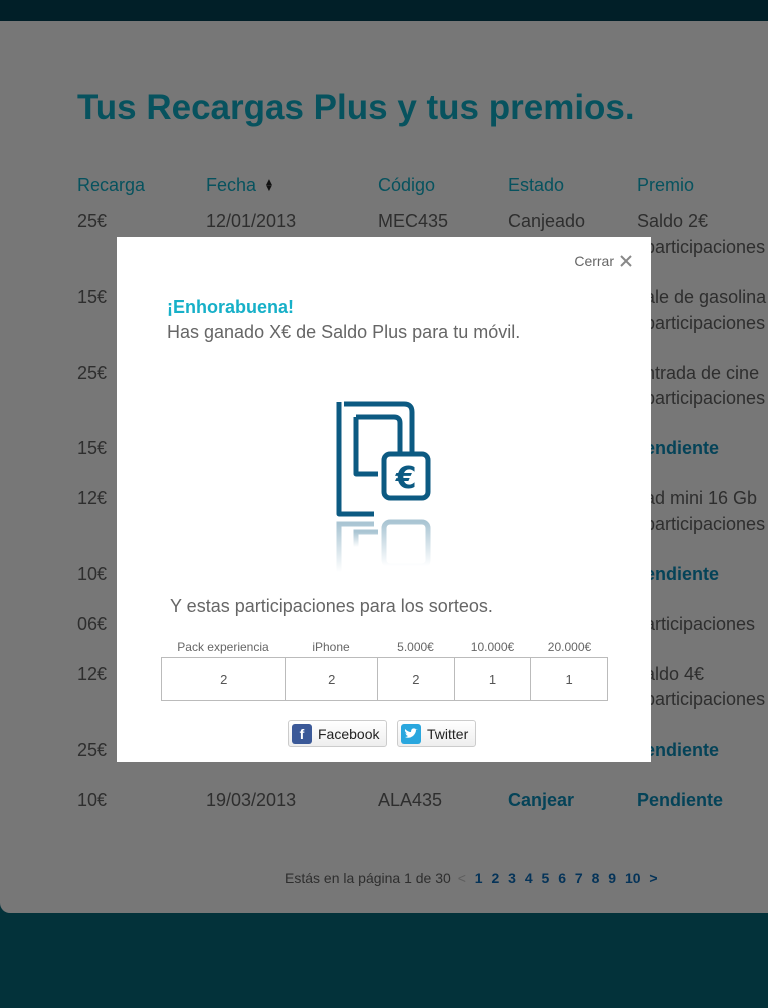 This screenshot has height=1008, width=768. What do you see at coordinates (349, 733) in the screenshot?
I see `facebook-label: Facebook` at bounding box center [349, 733].